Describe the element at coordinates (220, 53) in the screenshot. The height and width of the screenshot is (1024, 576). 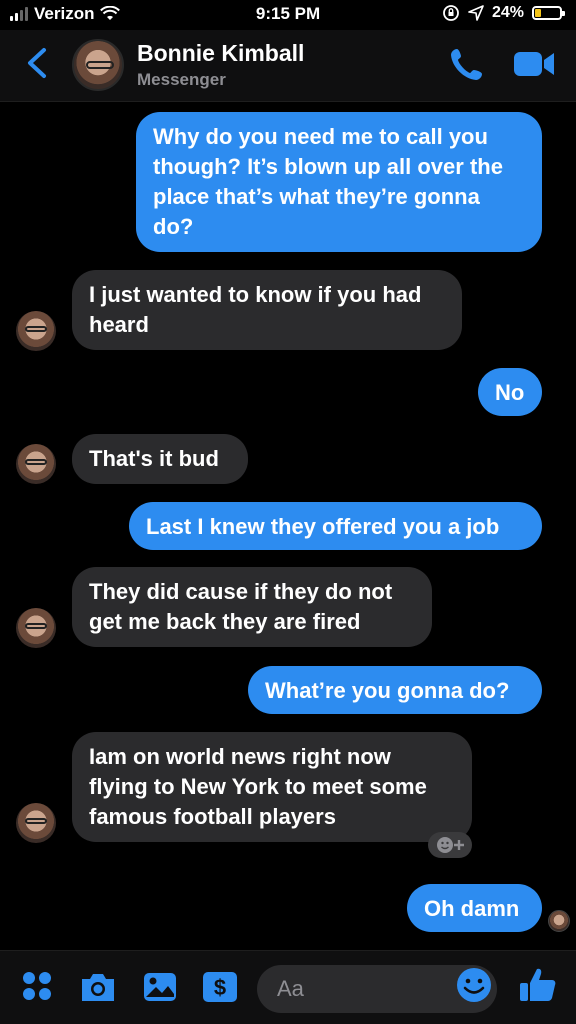
I see `contact-name: Bonnie Kimball` at that location.